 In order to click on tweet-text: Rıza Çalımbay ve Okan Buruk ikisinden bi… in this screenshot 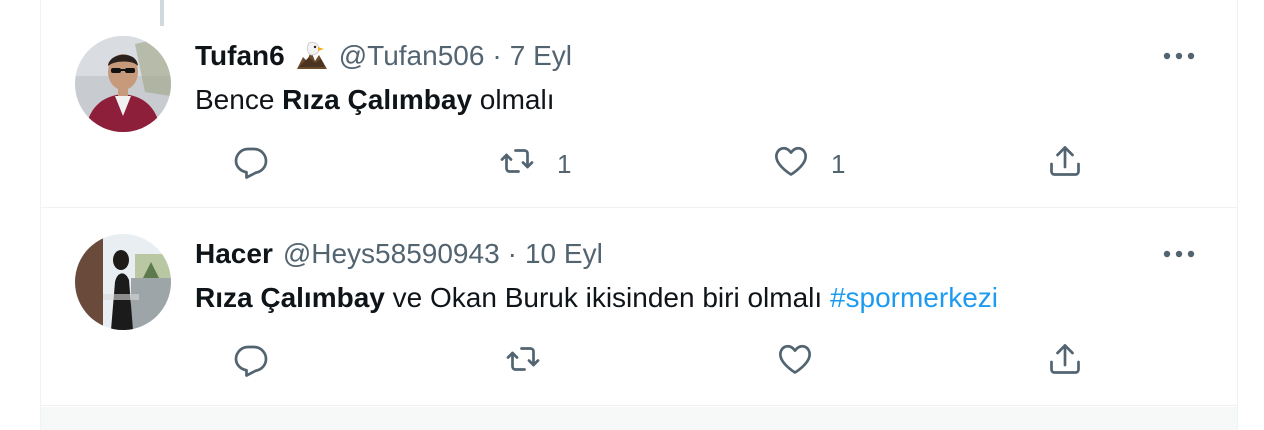, I will do `click(596, 298)`.